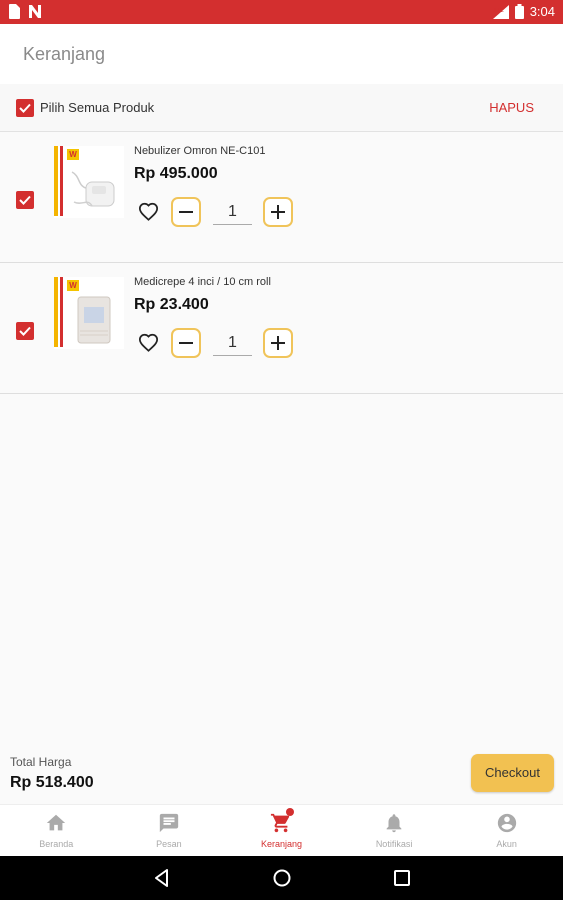  What do you see at coordinates (511, 107) in the screenshot?
I see `delete-button: HAPUS` at bounding box center [511, 107].